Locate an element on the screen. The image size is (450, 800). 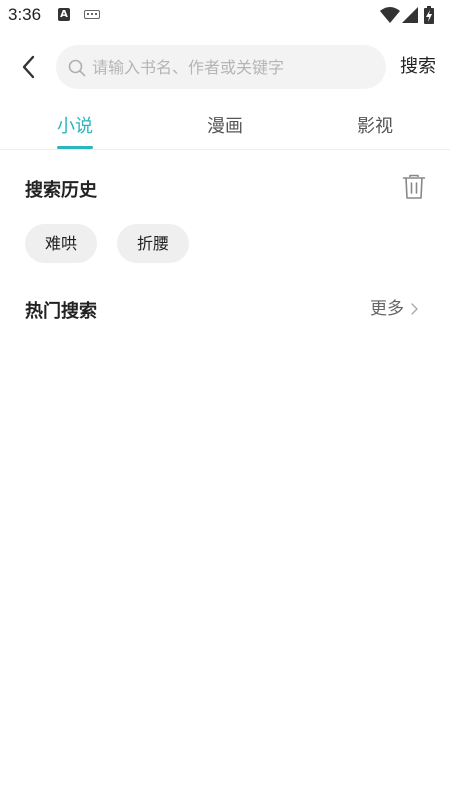
trash-icon is located at coordinates (414, 186).